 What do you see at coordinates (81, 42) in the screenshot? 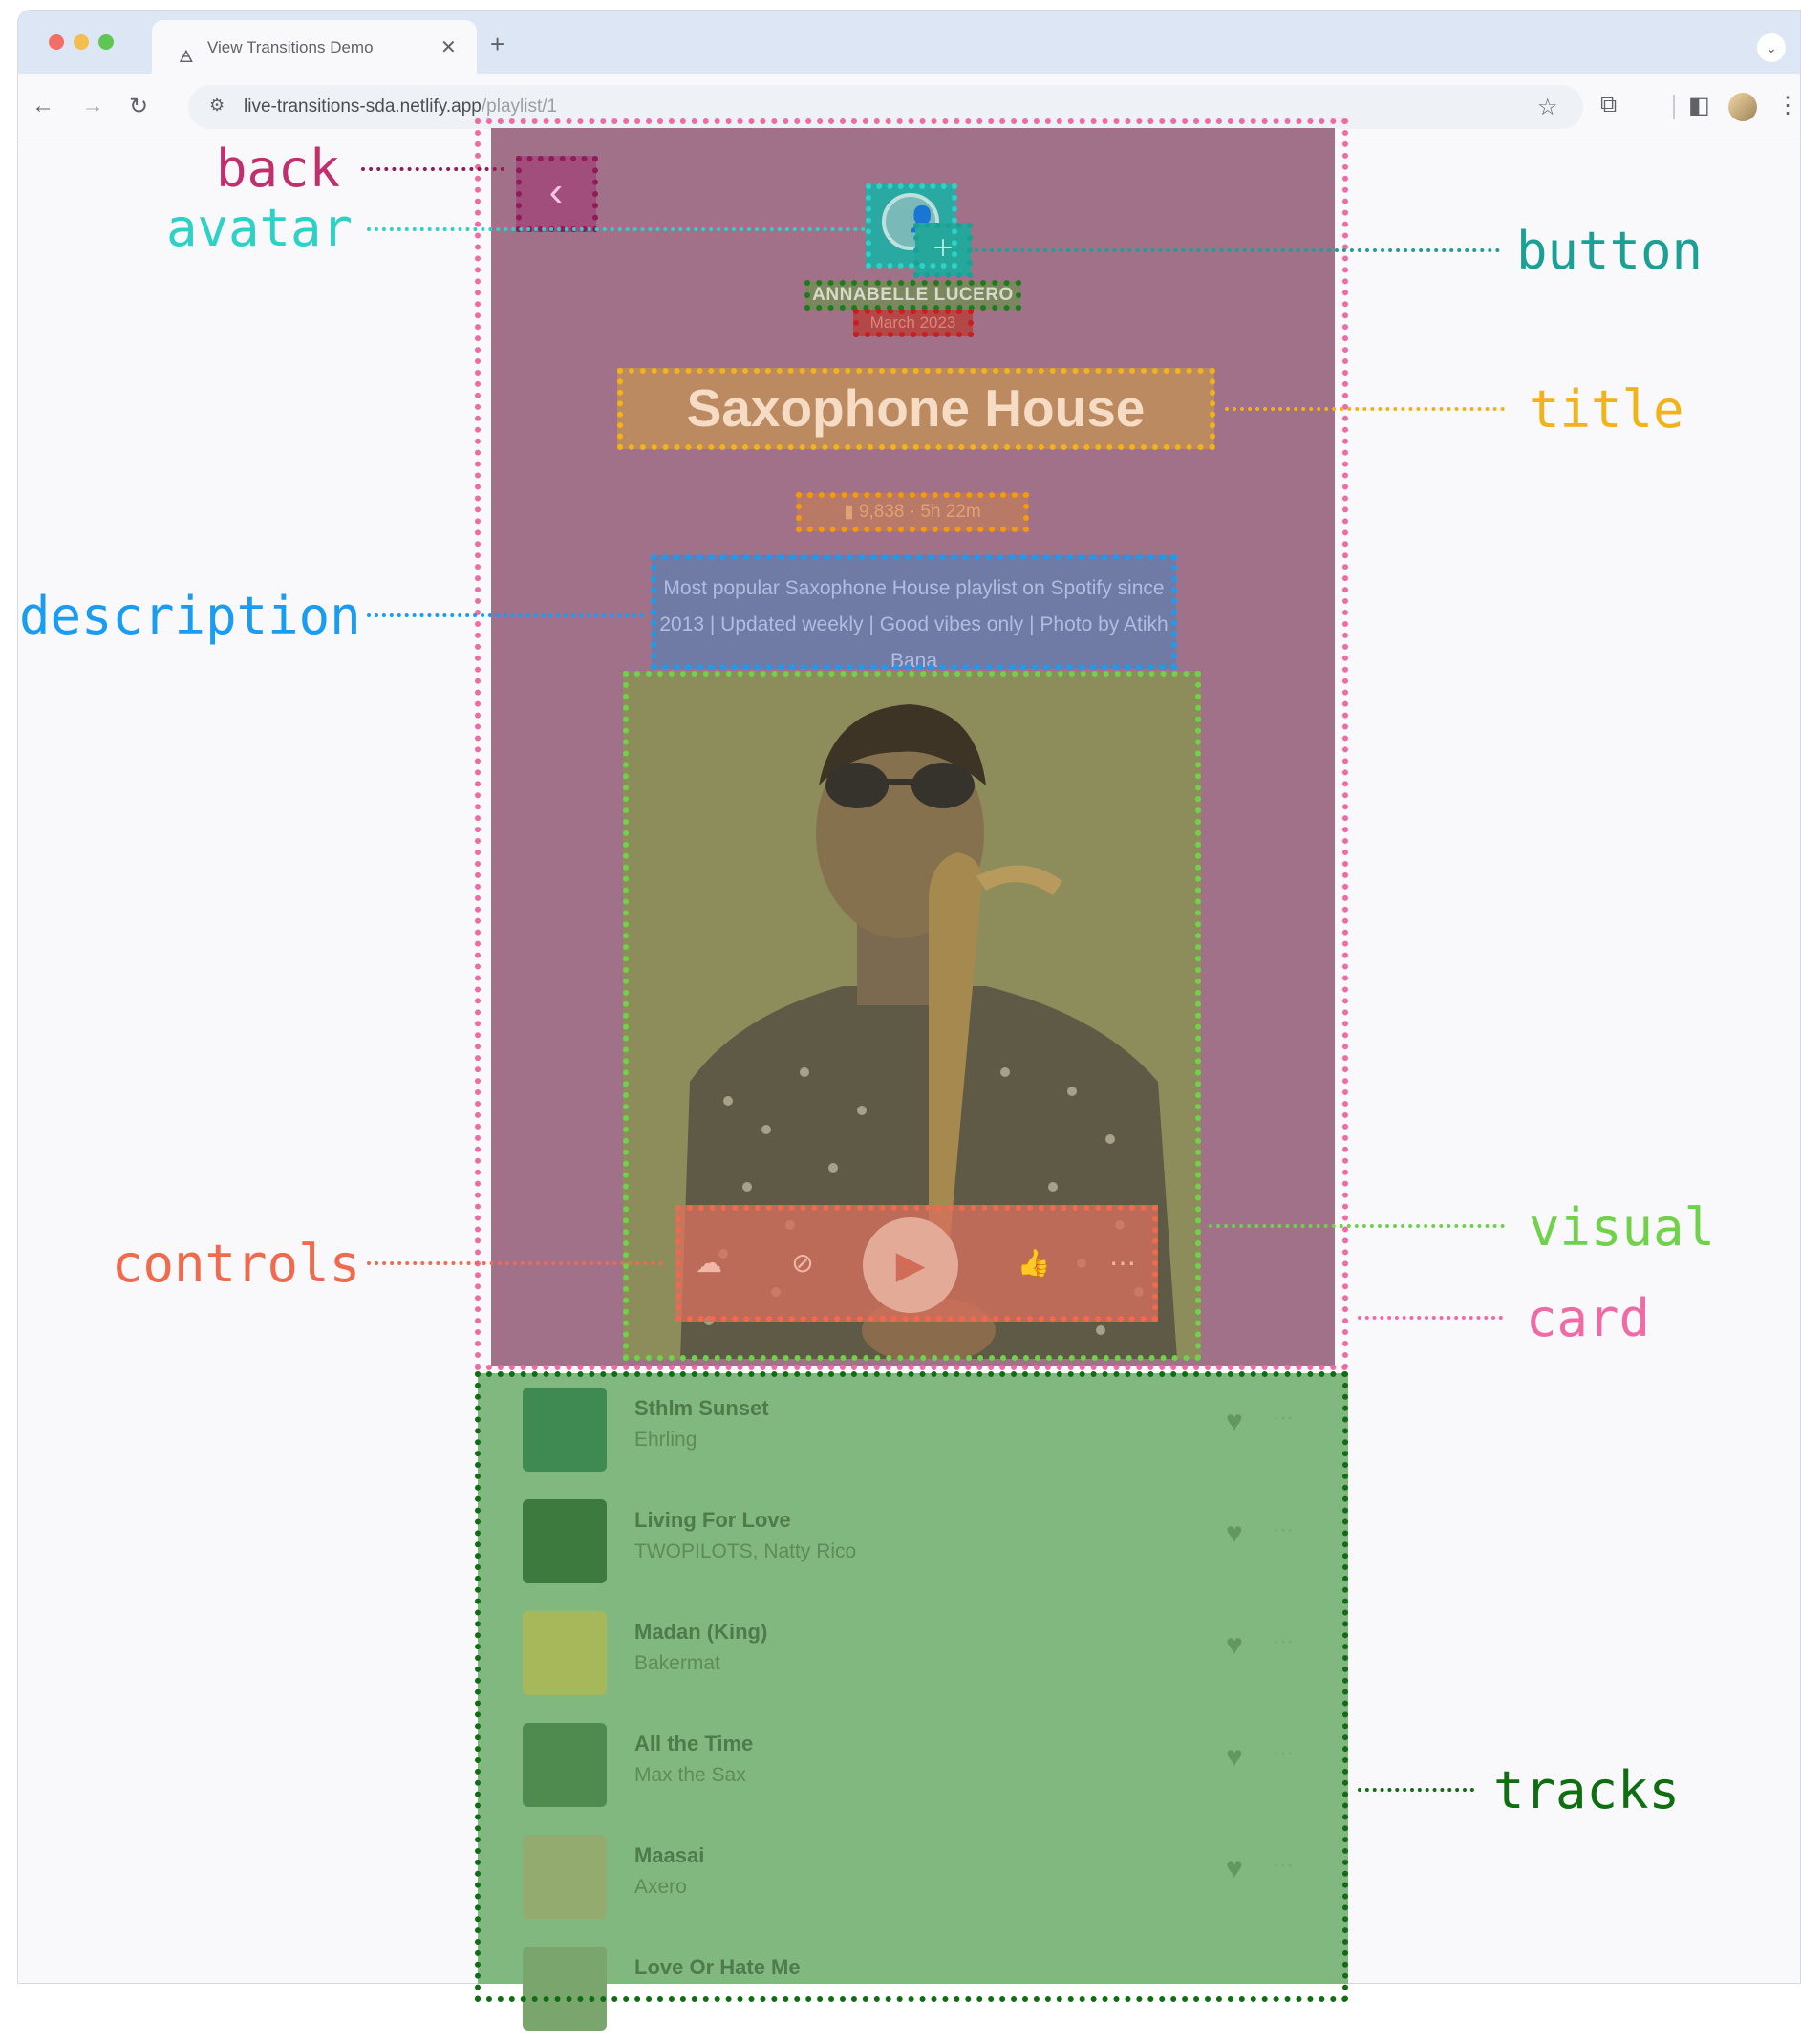
I see `minimize-window-button` at bounding box center [81, 42].